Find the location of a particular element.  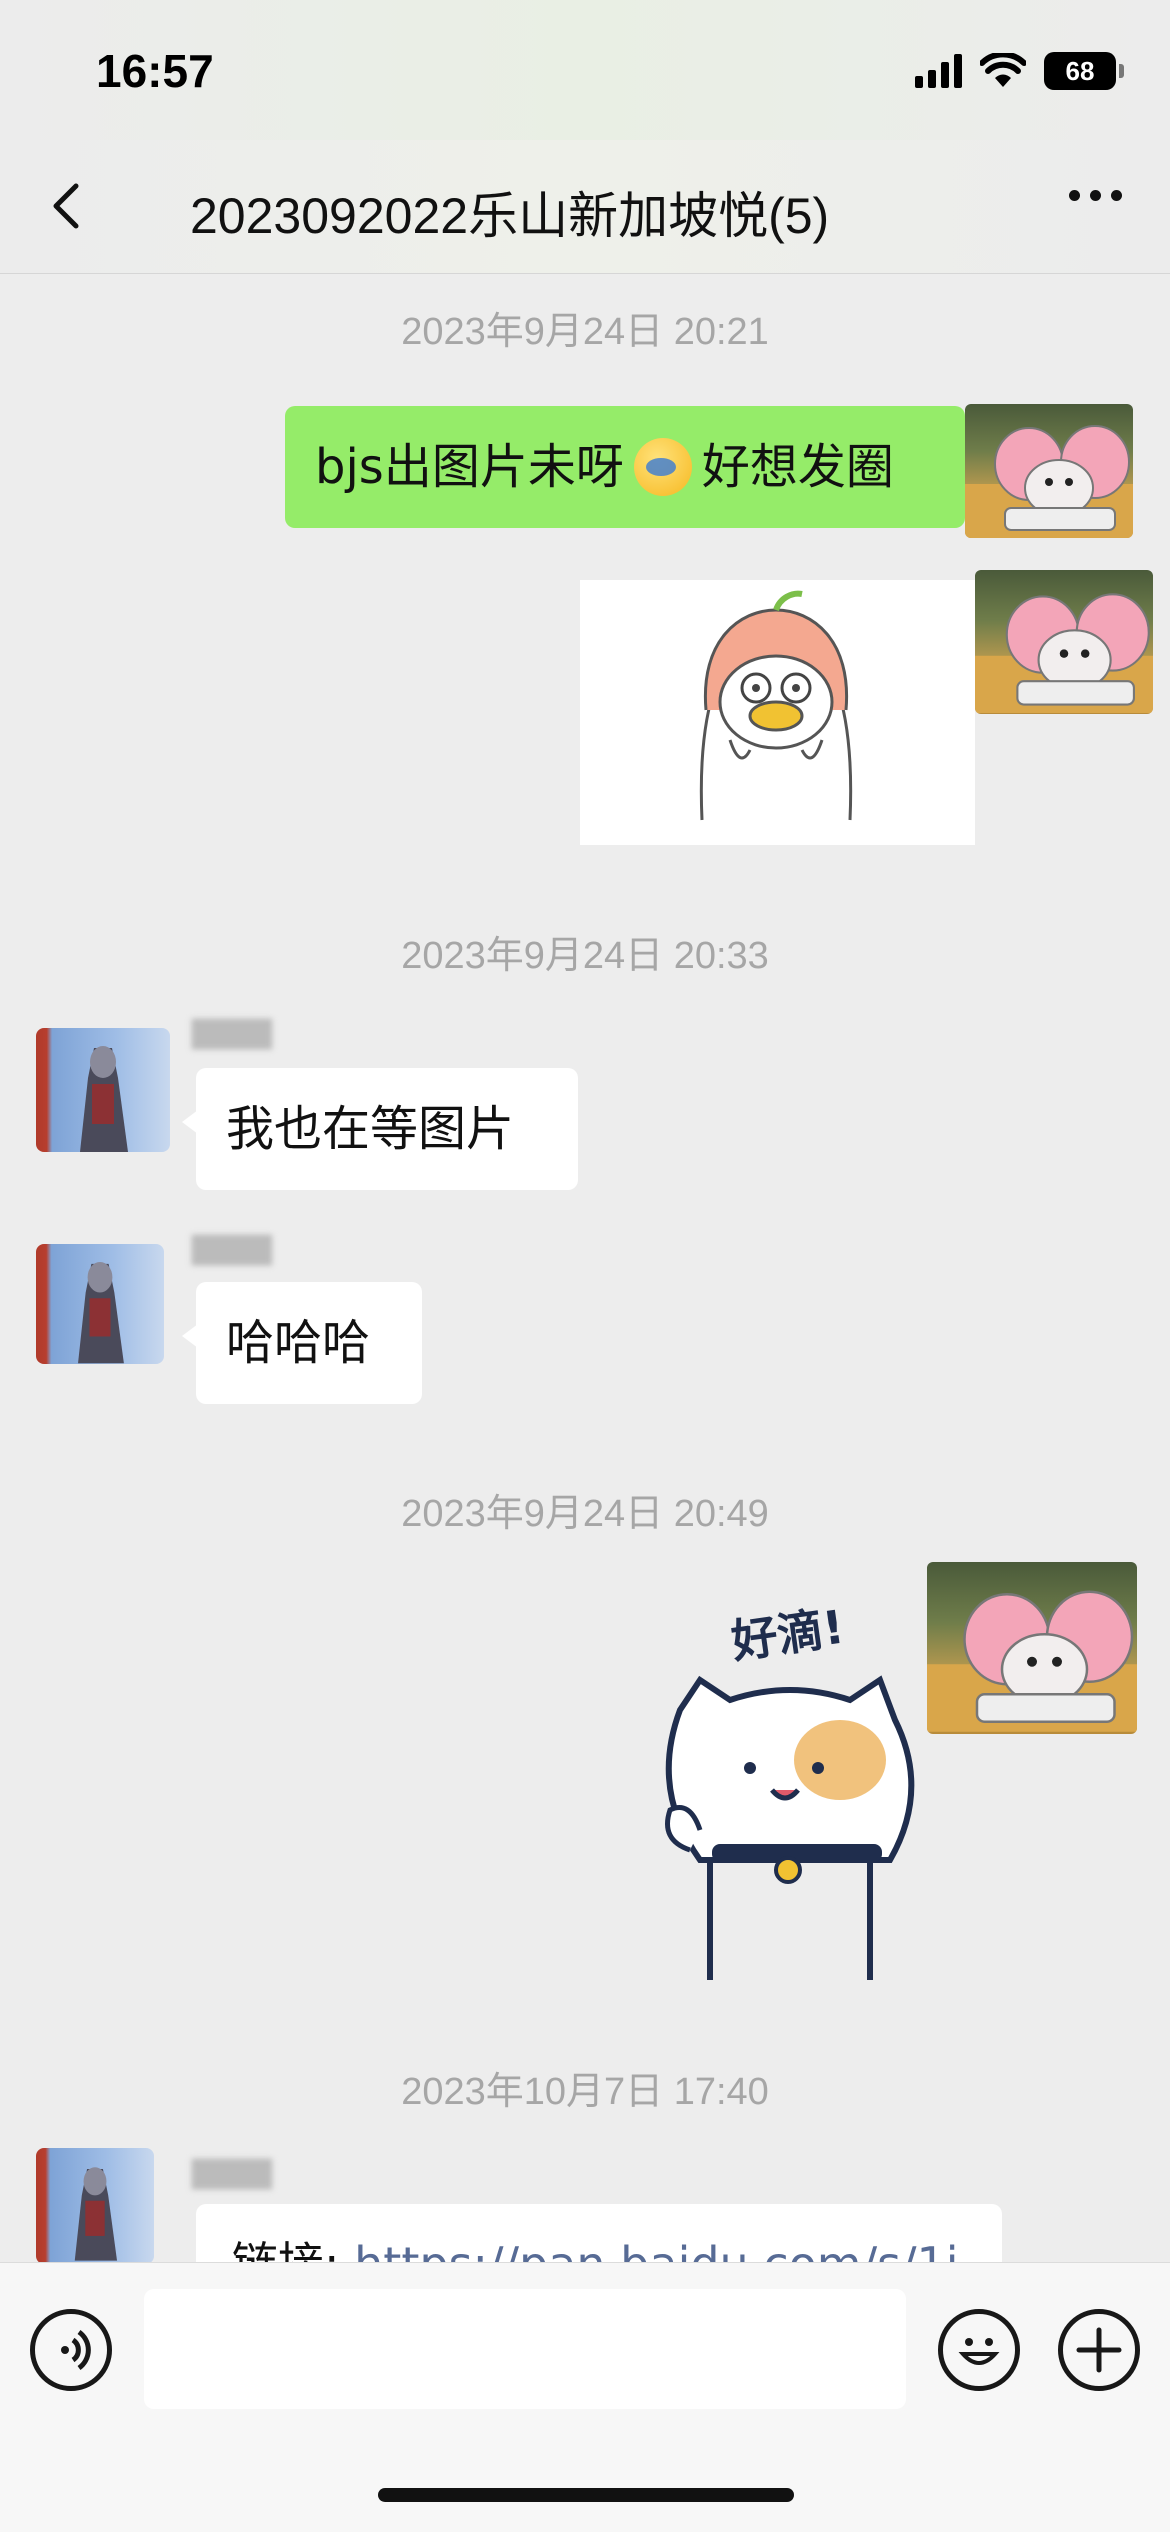

wifi-icon is located at coordinates (1003, 70).